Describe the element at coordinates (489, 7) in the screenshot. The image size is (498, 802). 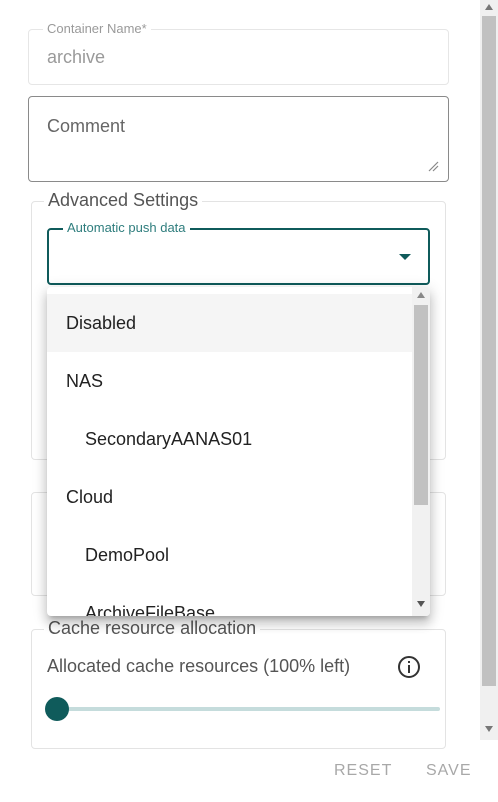
I see `scroll-up-icon` at that location.